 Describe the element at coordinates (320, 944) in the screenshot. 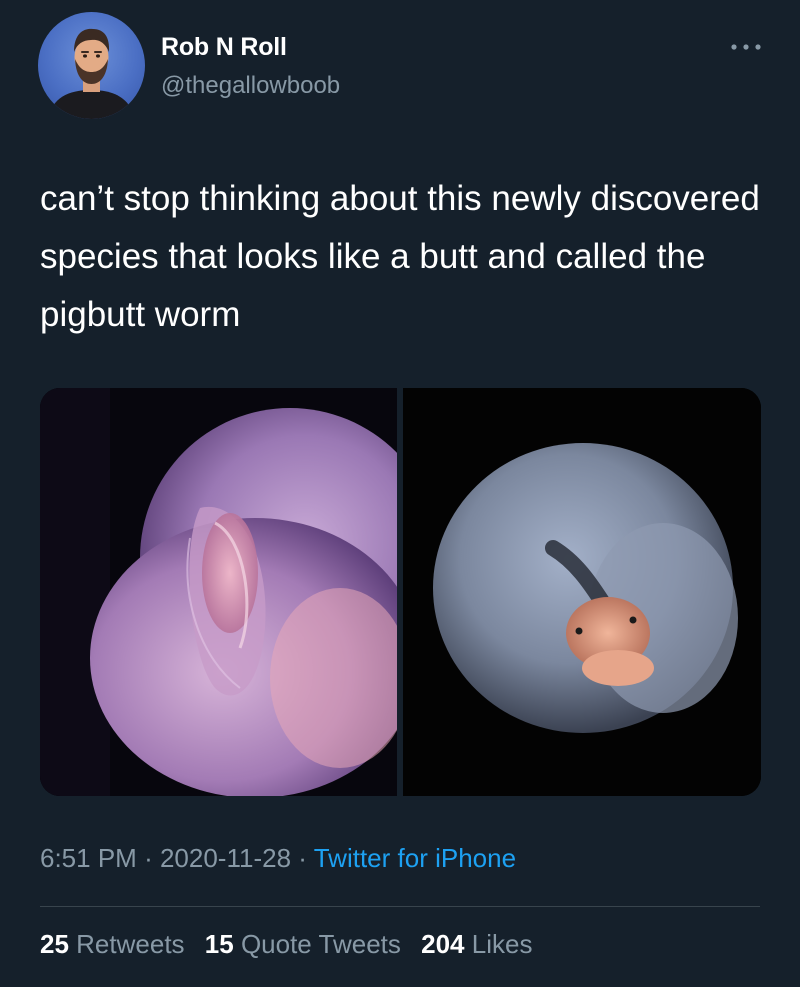

I see `quote-tweets-label: Quote Tweets` at that location.